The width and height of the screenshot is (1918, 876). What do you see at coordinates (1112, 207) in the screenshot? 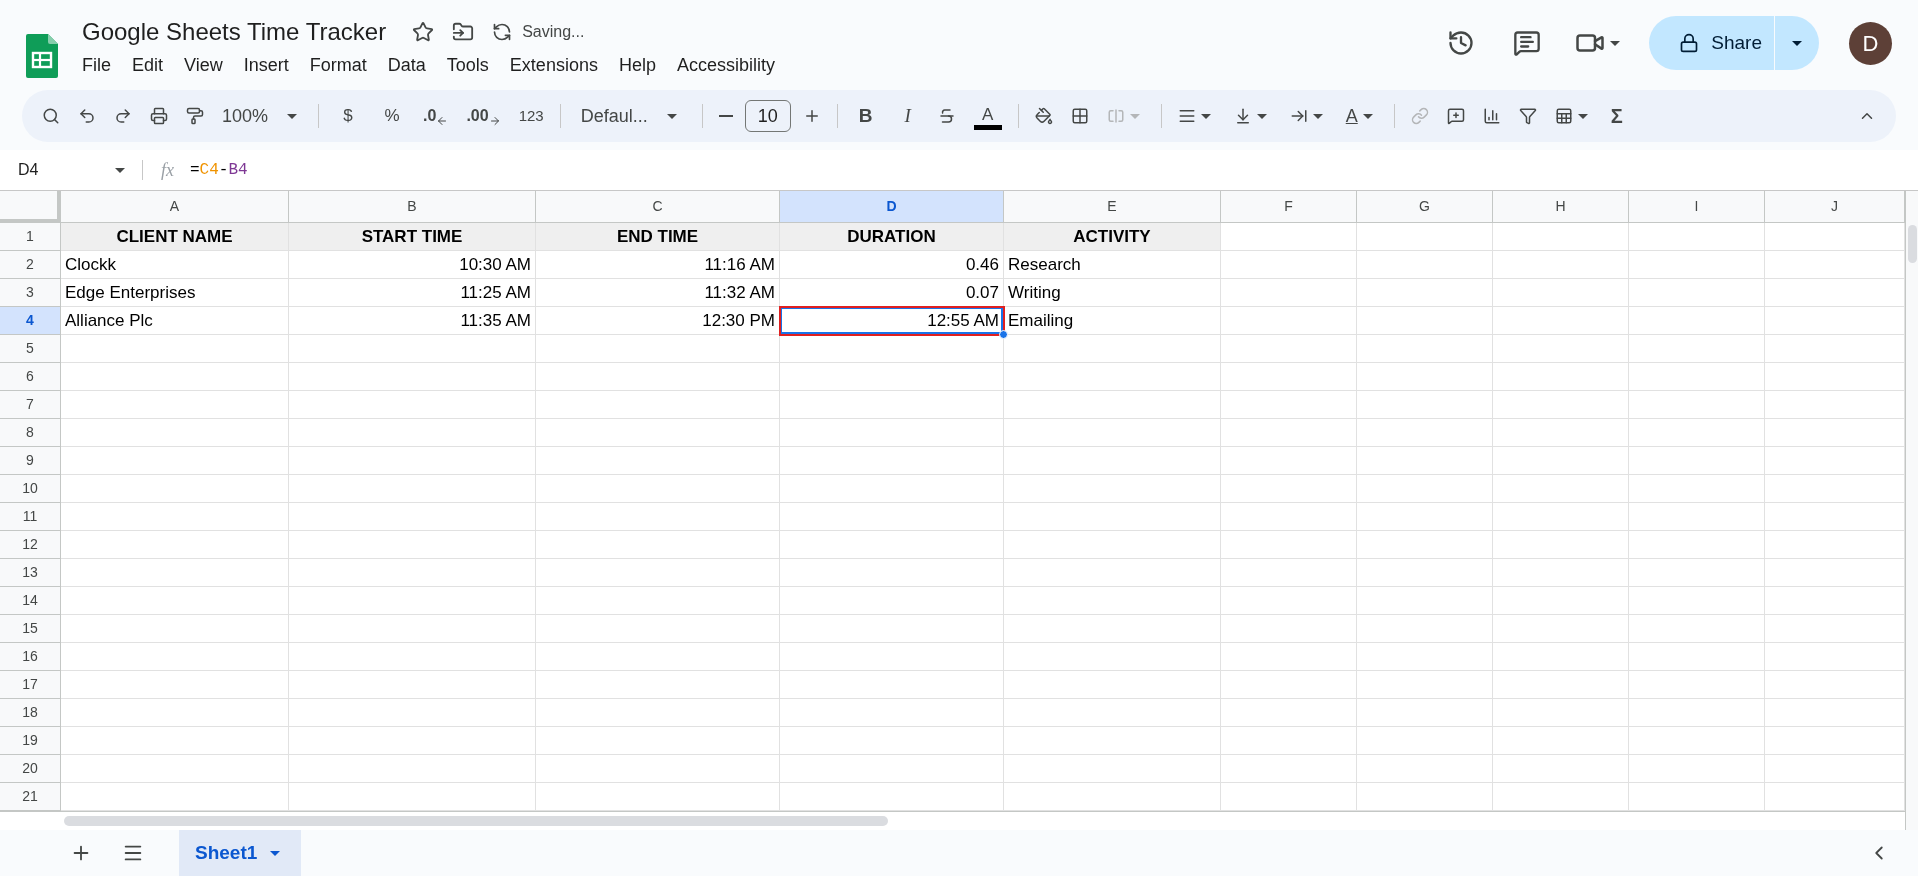
I see `column-header: E` at bounding box center [1112, 207].